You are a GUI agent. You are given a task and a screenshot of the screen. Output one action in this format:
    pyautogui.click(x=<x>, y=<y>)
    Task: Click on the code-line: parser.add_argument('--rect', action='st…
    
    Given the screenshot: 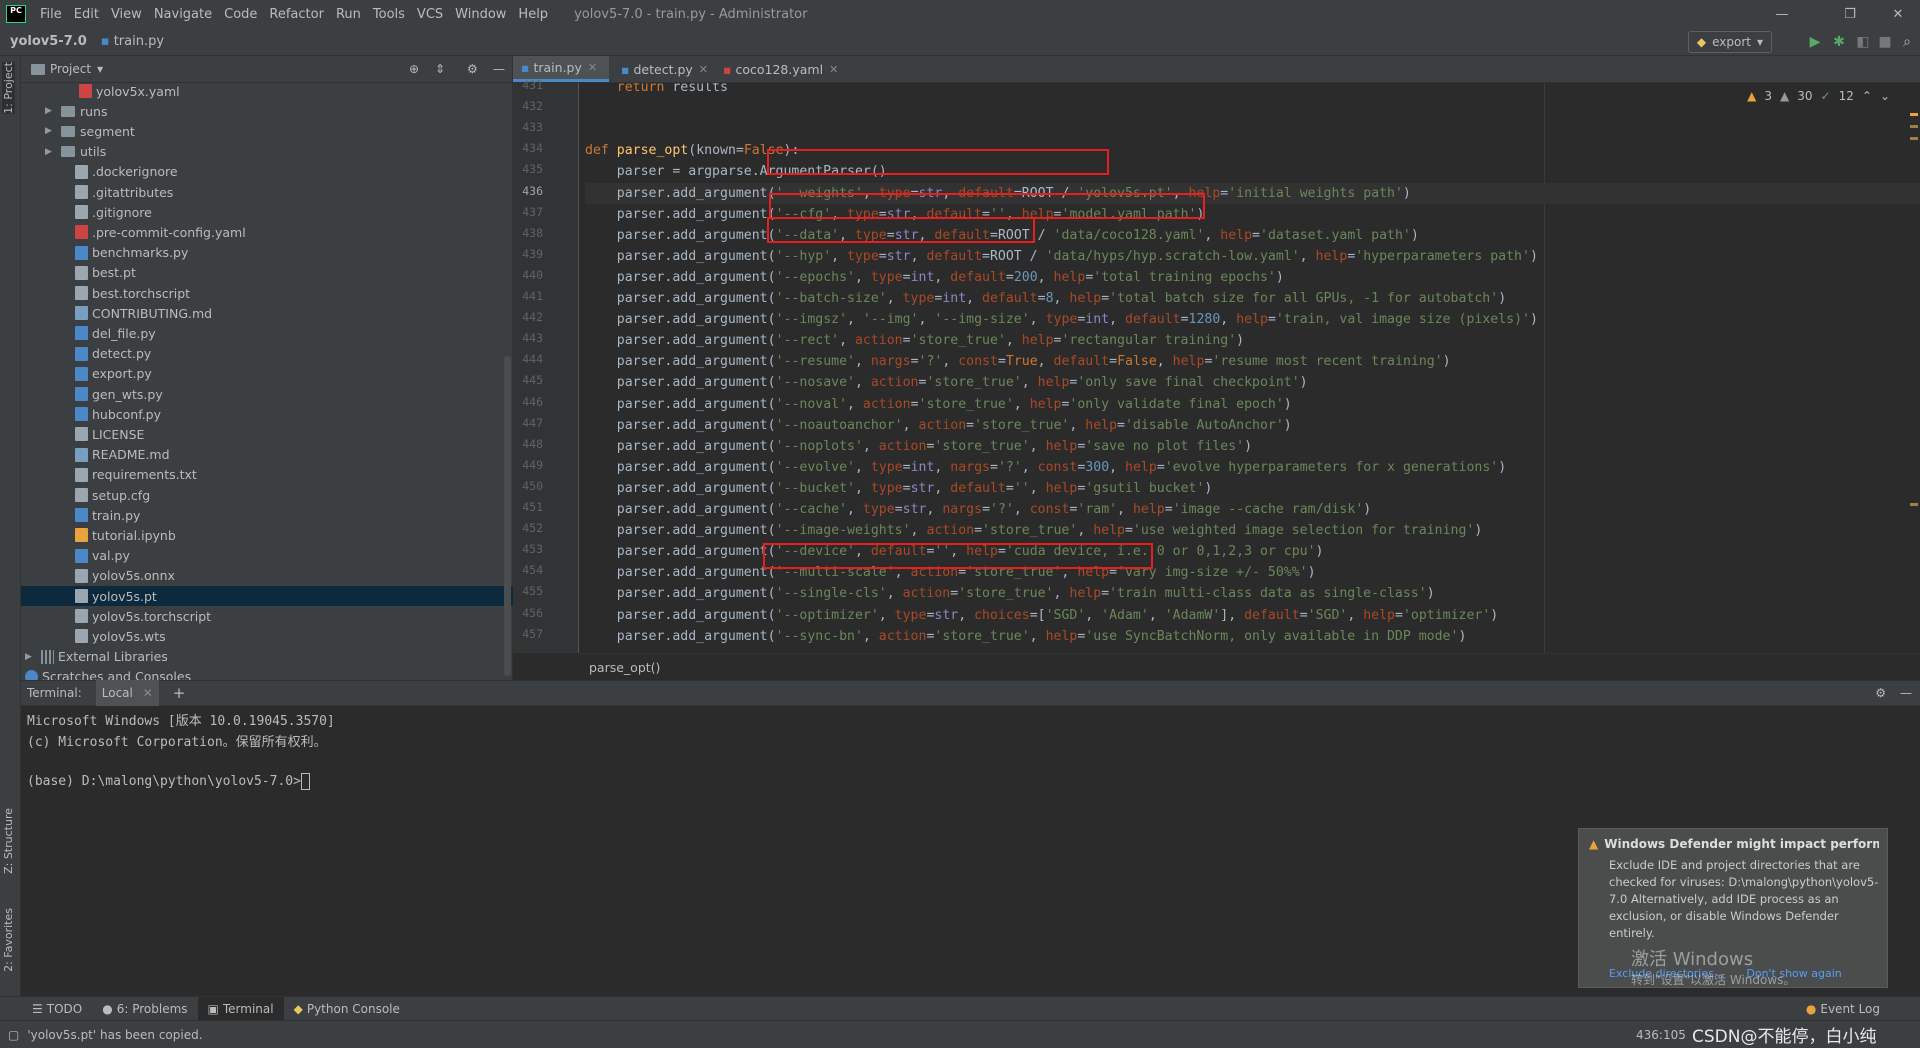 What is the action you would take?
    pyautogui.click(x=914, y=340)
    